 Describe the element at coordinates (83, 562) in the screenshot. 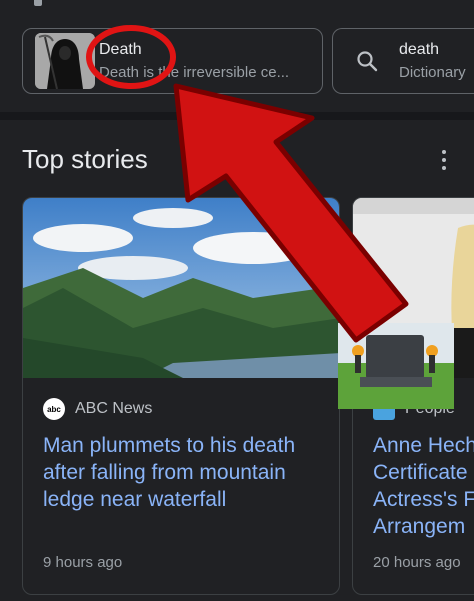

I see `story-time: 9 hours ago` at that location.